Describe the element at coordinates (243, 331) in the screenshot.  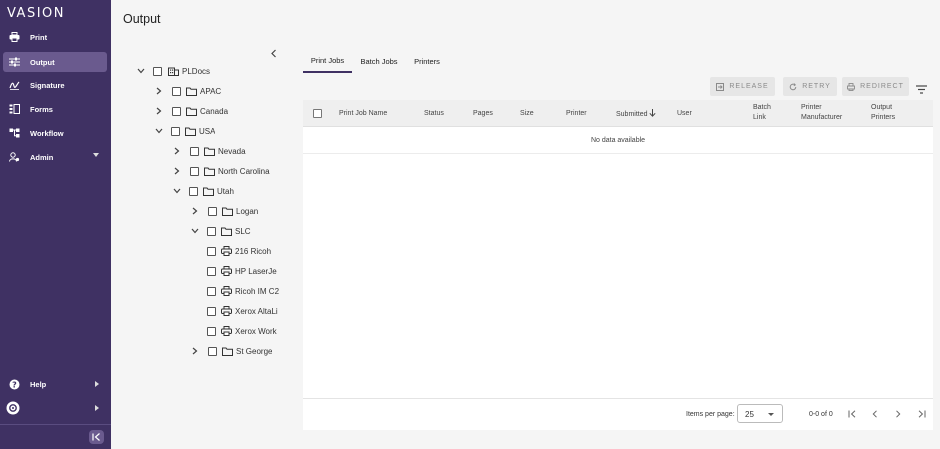
I see `tree-node-printer: Xerox Work` at that location.